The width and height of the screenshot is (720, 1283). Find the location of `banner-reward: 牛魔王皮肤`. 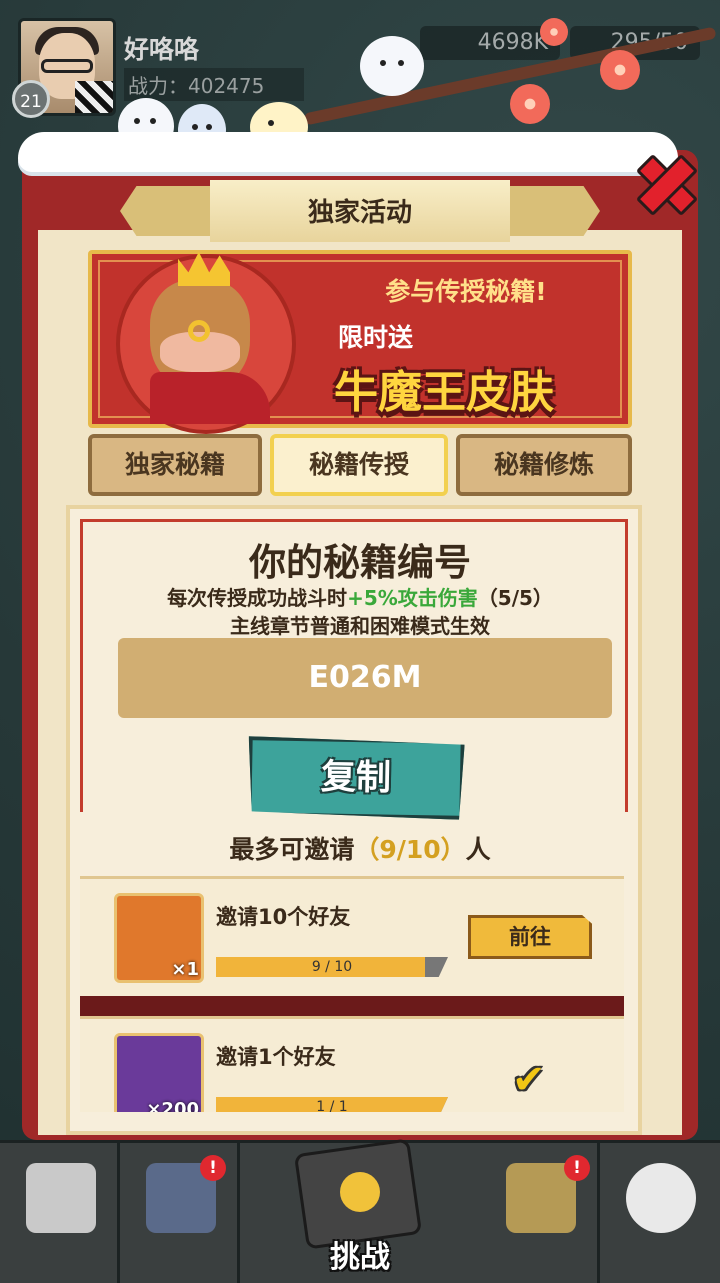

banner-reward: 牛魔王皮肤 is located at coordinates (444, 392).